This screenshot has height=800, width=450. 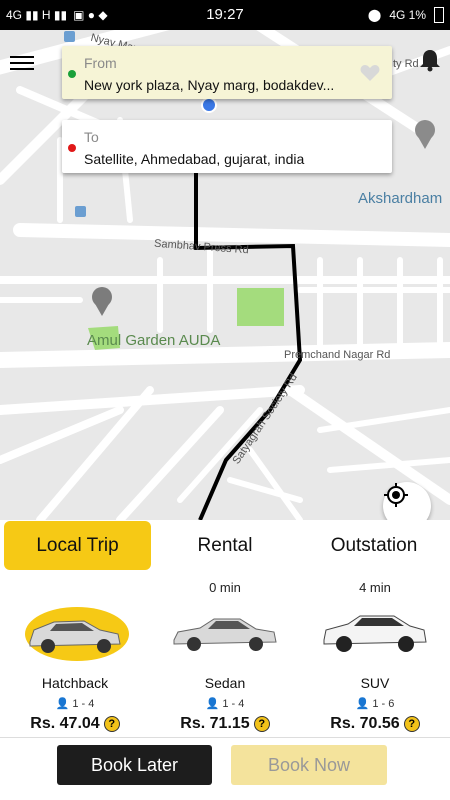 What do you see at coordinates (439, 15) in the screenshot?
I see `battery-icon` at bounding box center [439, 15].